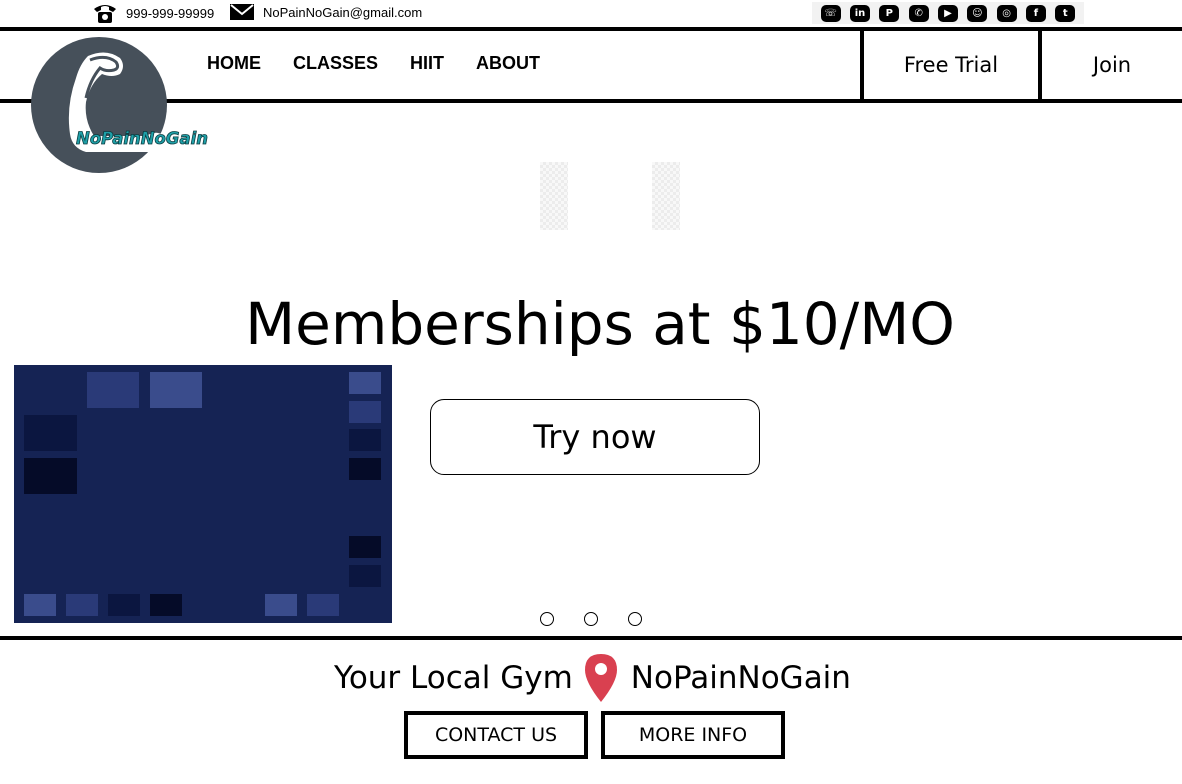  I want to click on twitter-icon: t, so click(1065, 13).